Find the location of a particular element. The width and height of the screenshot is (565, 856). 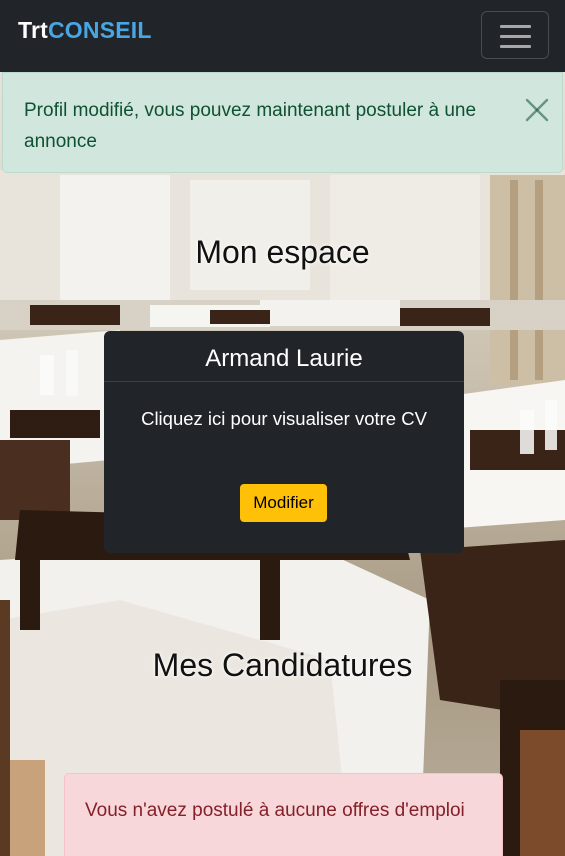

profile-name: Armand Laurie is located at coordinates (284, 356).